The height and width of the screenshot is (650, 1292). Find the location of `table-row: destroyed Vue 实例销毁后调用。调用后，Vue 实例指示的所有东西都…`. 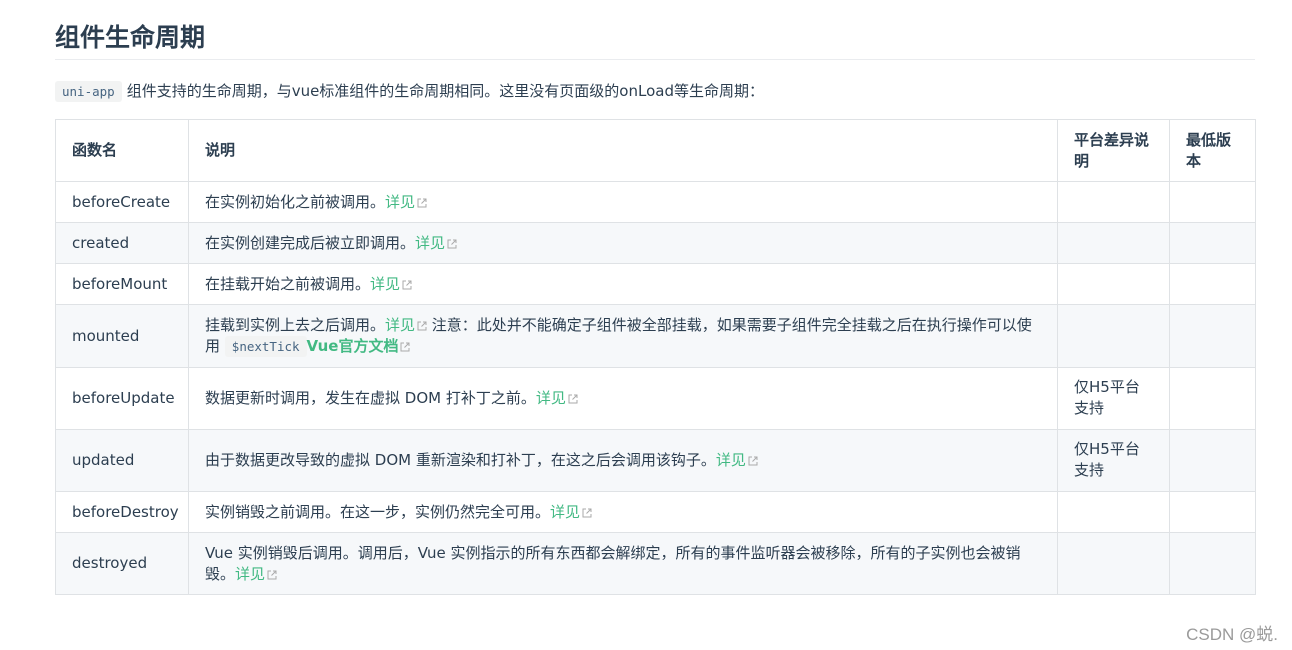

table-row: destroyed Vue 实例销毁后调用。调用后，Vue 实例指示的所有东西都… is located at coordinates (655, 563).